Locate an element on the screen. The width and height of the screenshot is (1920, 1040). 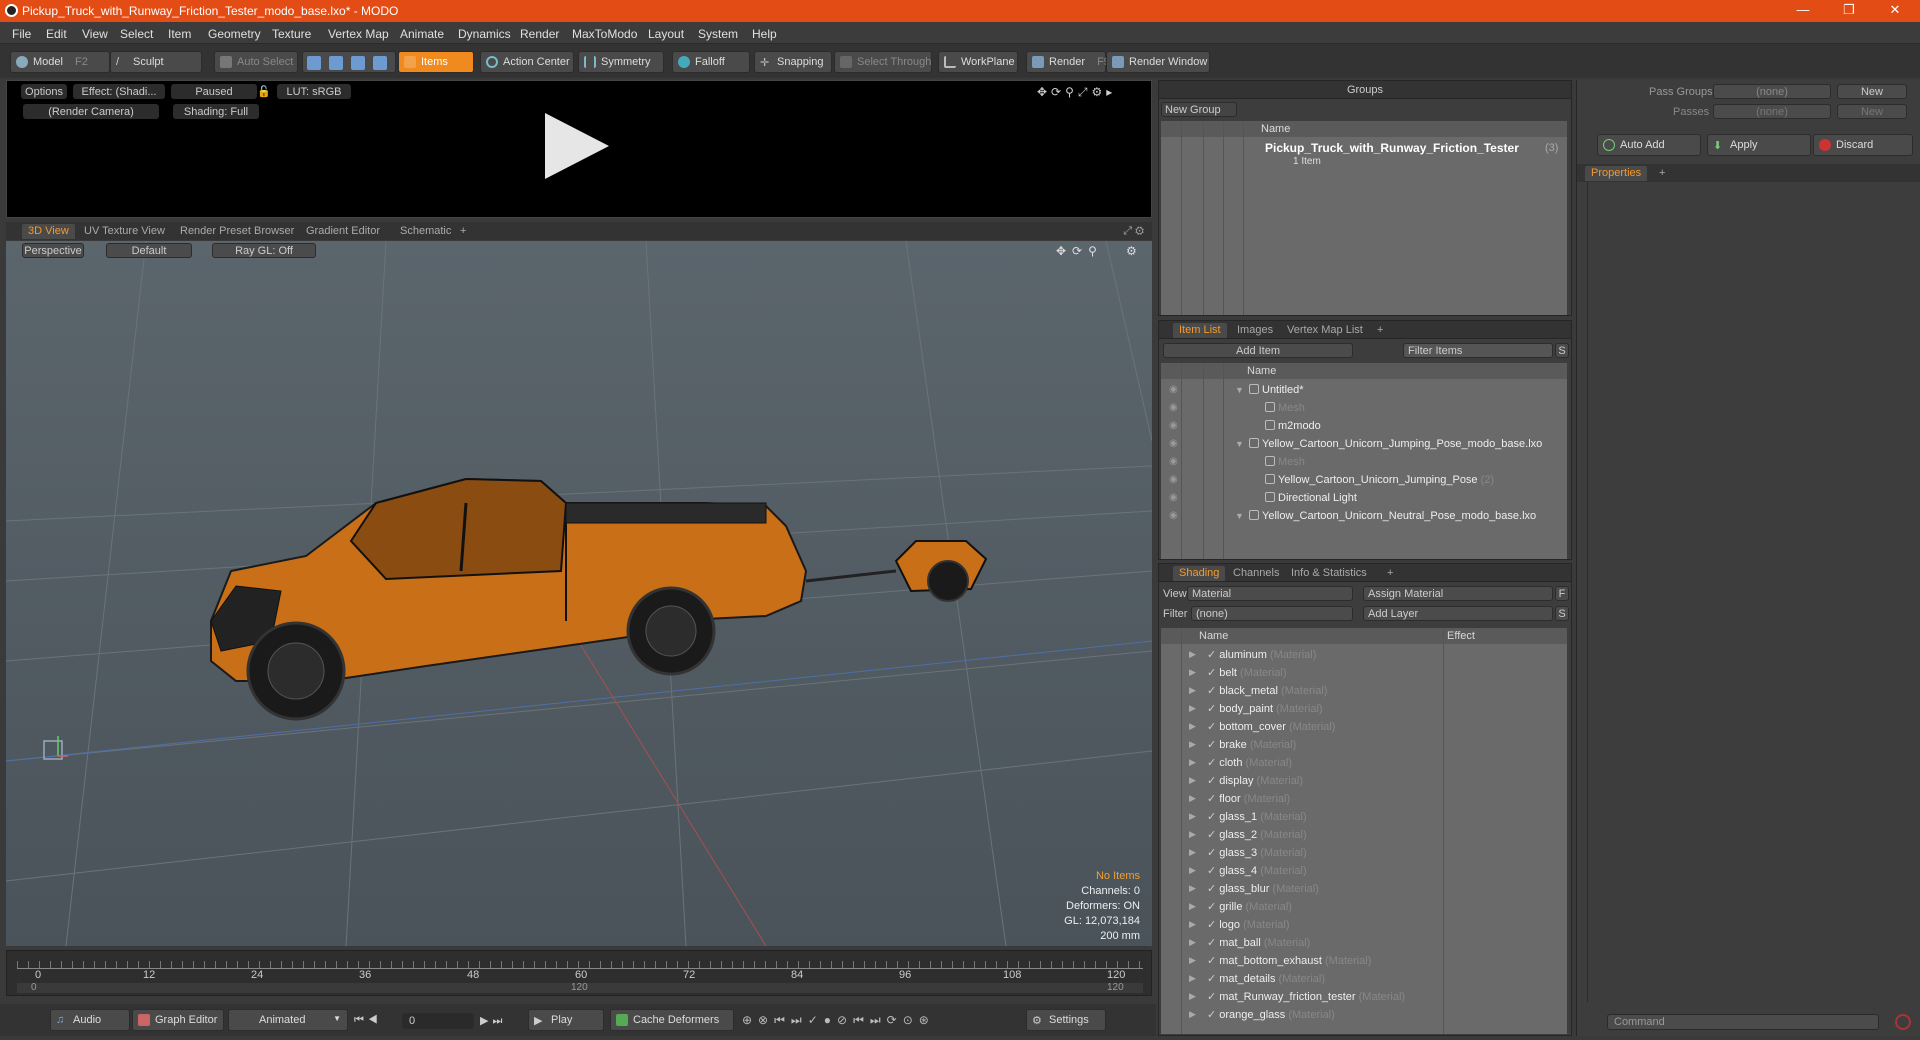
frame-input: 0 is located at coordinates (438, 1021).